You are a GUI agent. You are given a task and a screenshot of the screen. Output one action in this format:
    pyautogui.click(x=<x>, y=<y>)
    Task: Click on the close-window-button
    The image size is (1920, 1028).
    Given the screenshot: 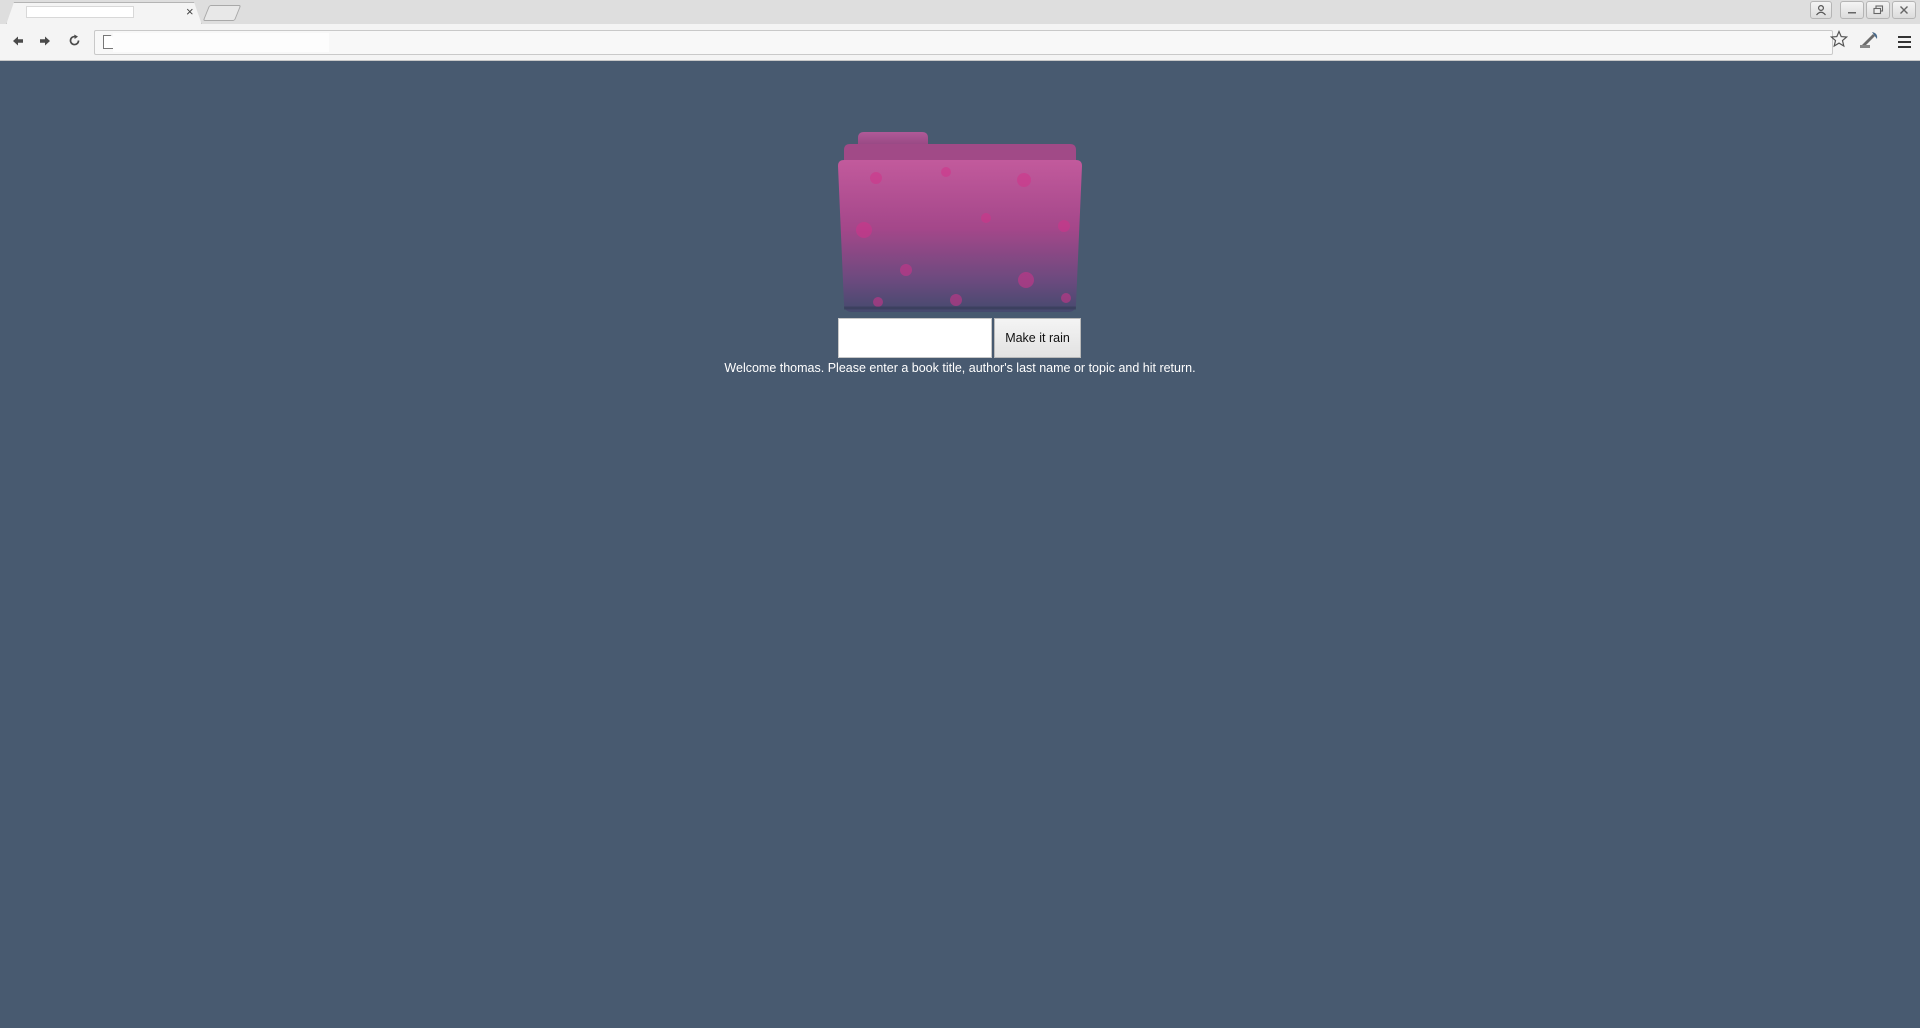 What is the action you would take?
    pyautogui.click(x=1904, y=10)
    